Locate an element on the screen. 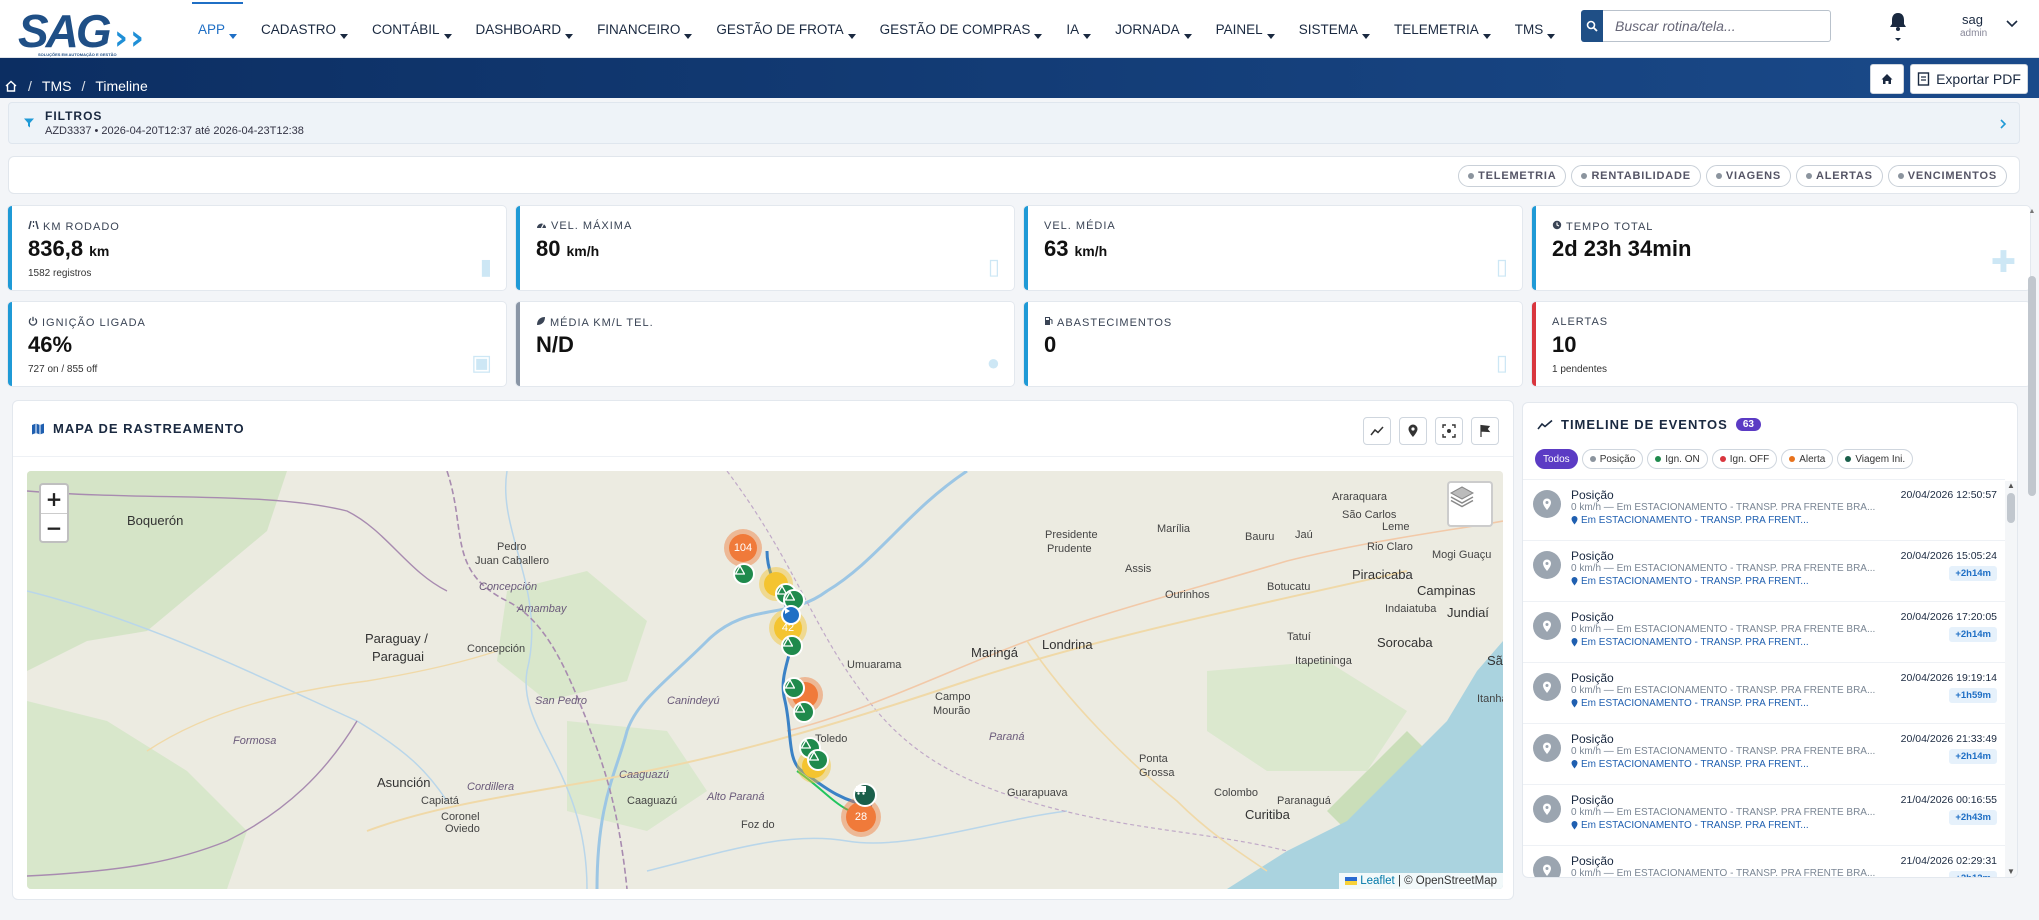 This screenshot has height=920, width=2039. menu-tms: TMS is located at coordinates (1535, 29).